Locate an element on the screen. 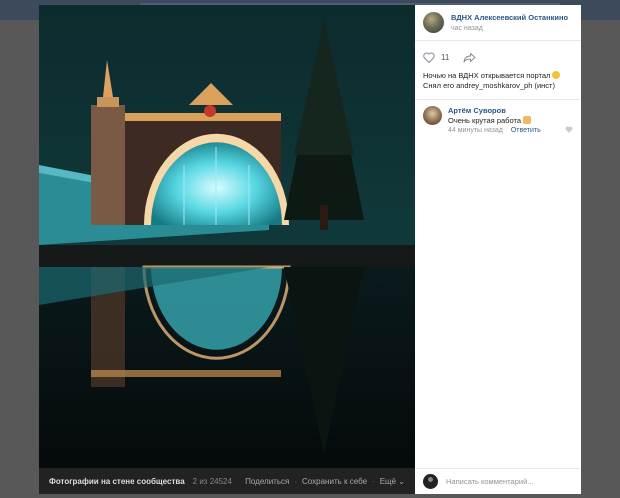  comment-author: Артём Суворов is located at coordinates (510, 111).